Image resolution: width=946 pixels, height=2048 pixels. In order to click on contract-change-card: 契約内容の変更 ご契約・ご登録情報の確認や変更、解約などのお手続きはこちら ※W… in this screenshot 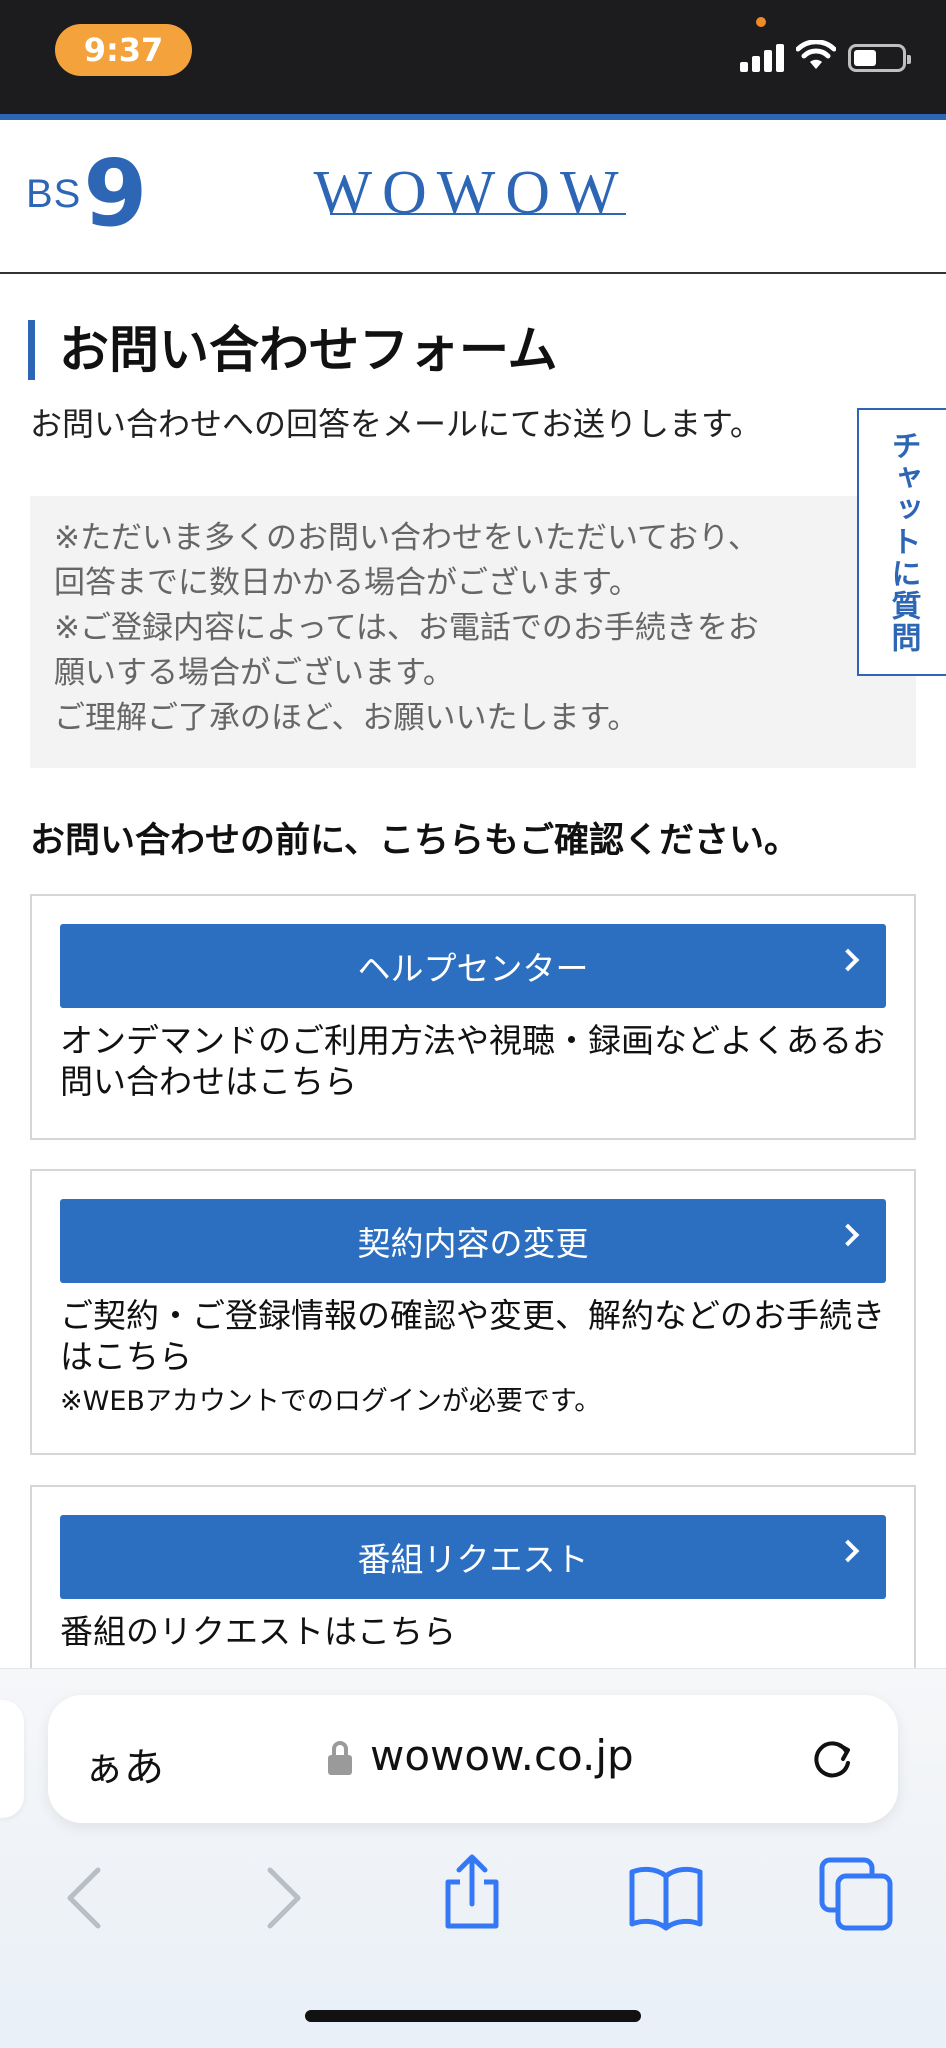, I will do `click(473, 1312)`.